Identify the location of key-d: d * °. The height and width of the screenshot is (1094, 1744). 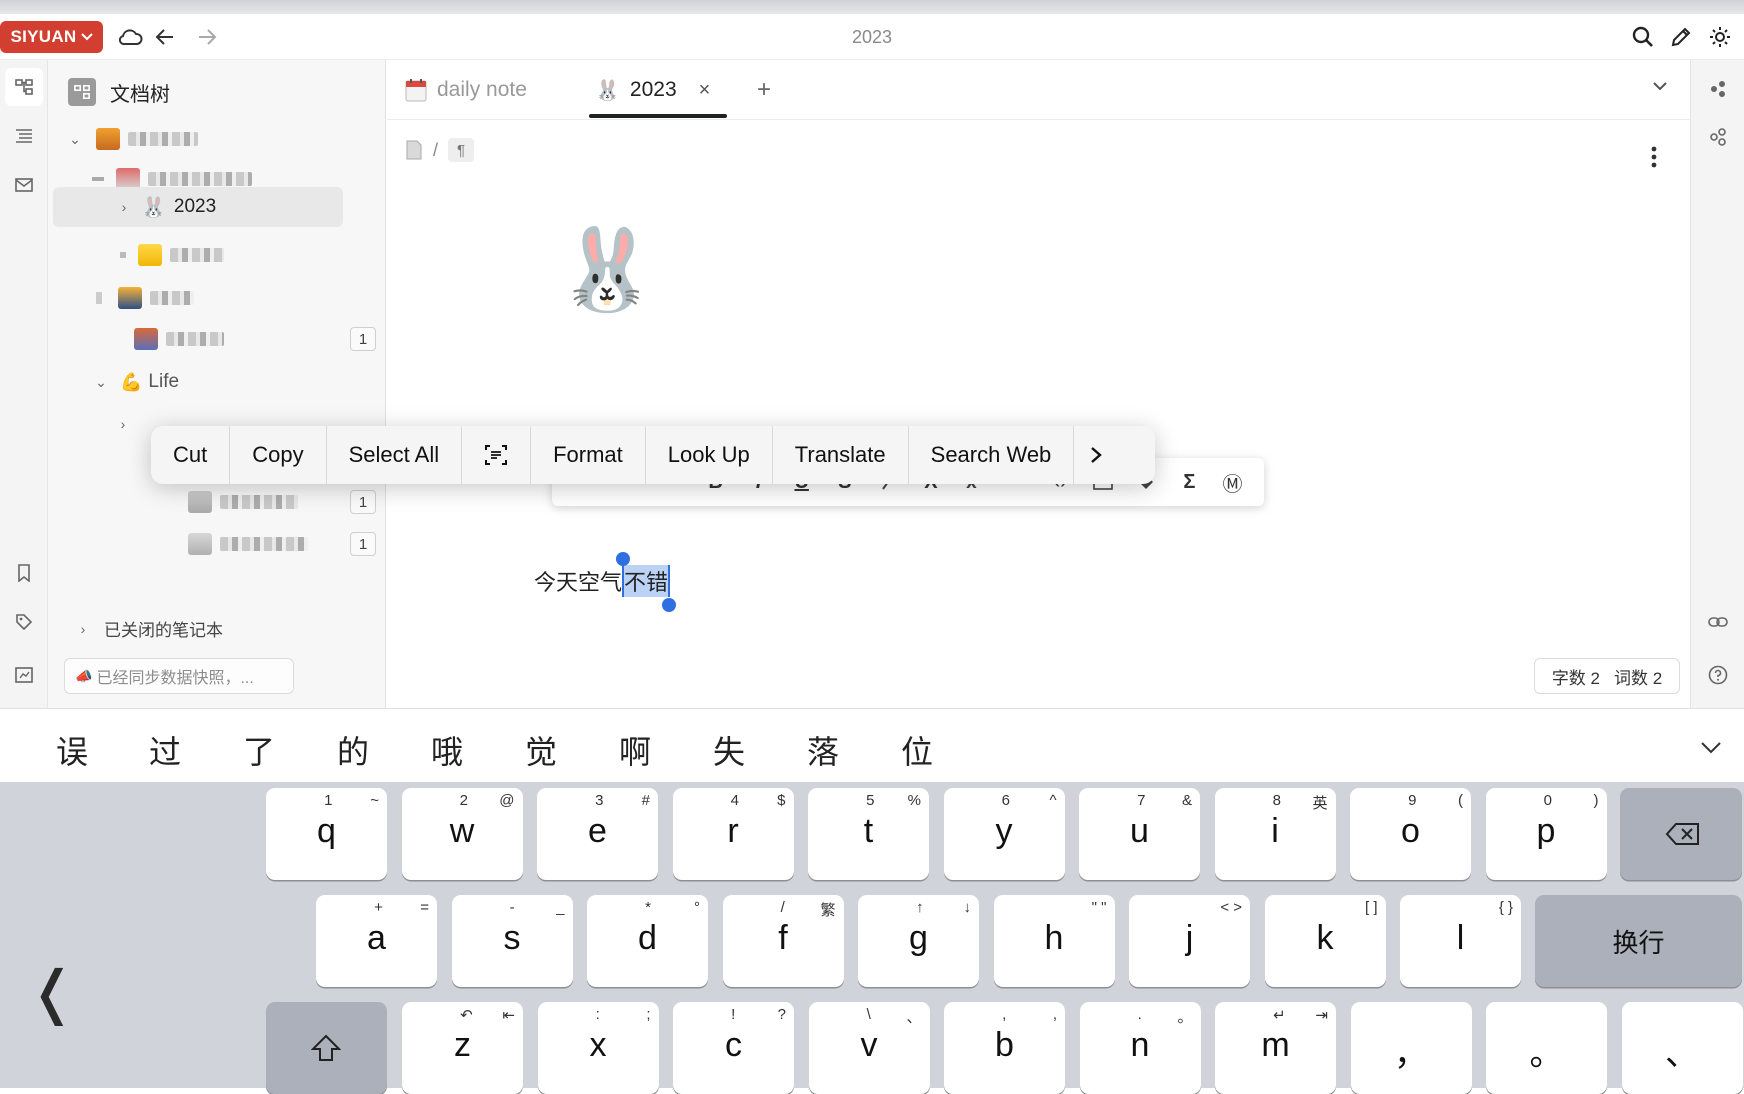
(647, 941).